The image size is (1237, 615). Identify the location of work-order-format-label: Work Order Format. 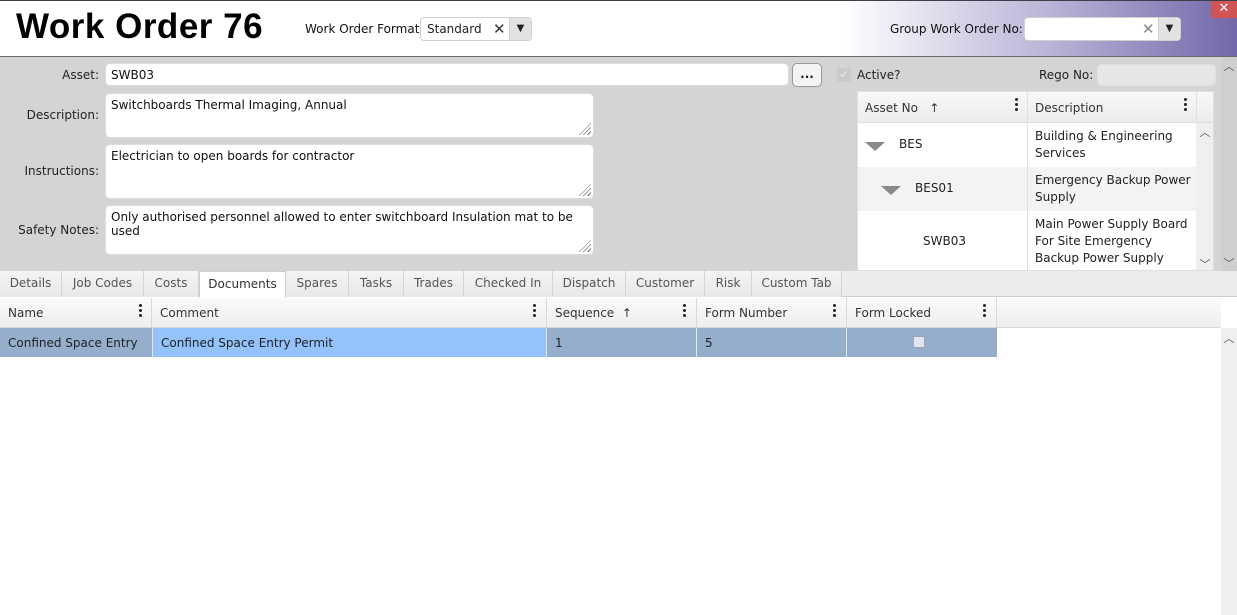
(362, 29).